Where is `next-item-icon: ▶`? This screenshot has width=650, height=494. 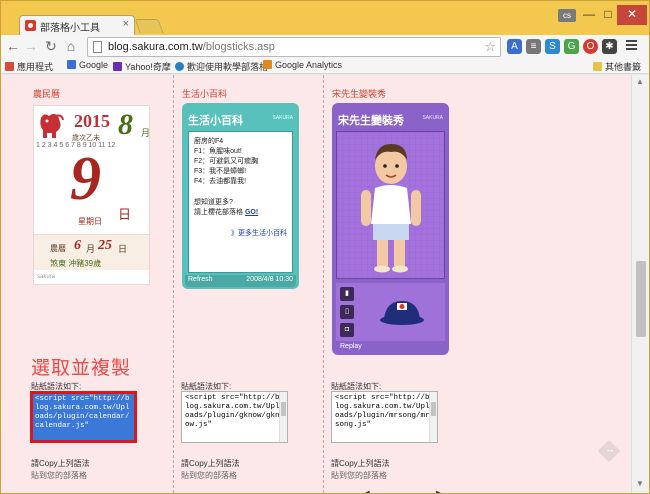 next-item-icon: ▶ is located at coordinates (440, 491).